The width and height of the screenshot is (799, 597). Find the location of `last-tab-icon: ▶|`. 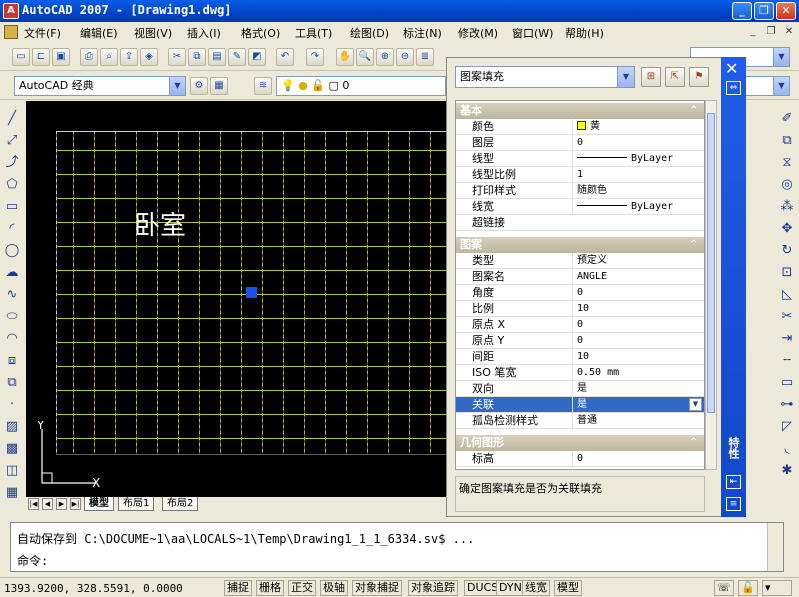

last-tab-icon: ▶| is located at coordinates (75, 504).